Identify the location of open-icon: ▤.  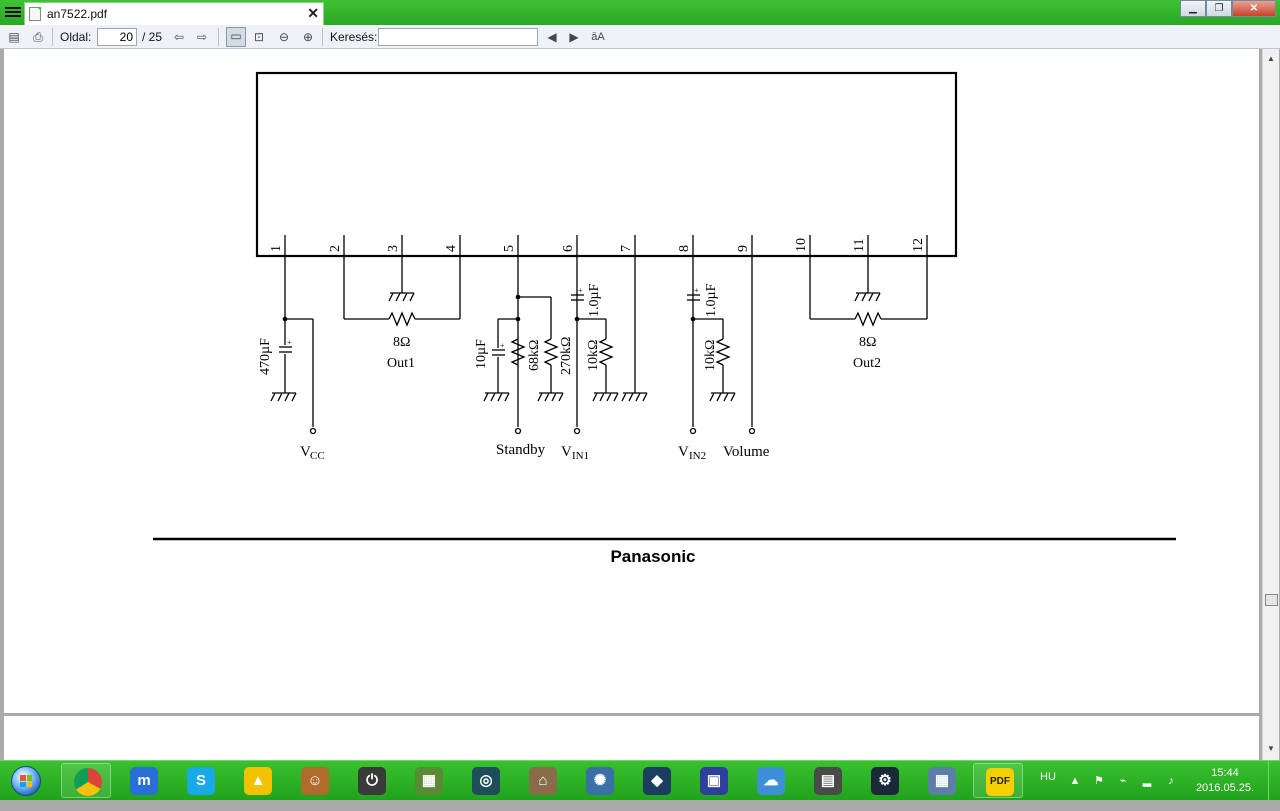
(14, 37).